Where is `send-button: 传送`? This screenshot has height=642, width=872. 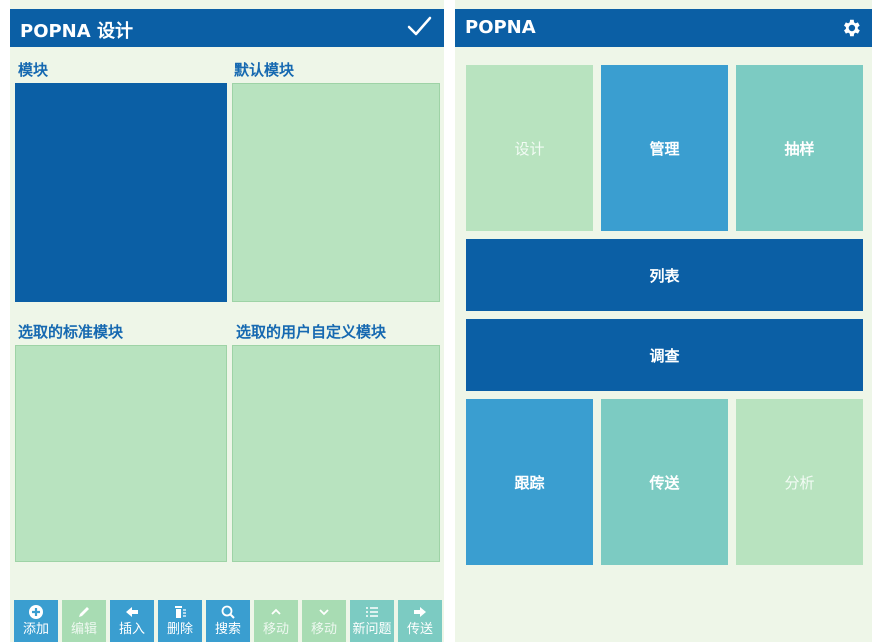 send-button: 传送 is located at coordinates (420, 621).